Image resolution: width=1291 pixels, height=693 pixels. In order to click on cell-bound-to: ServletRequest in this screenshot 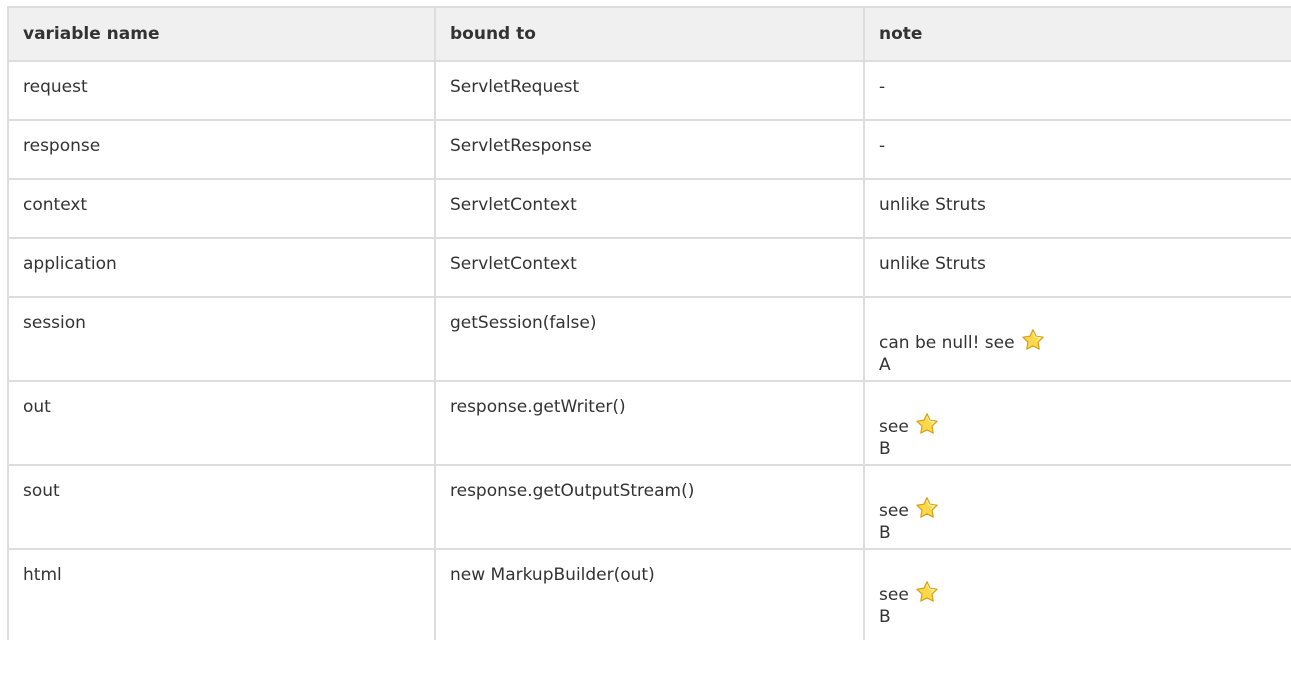, I will do `click(649, 90)`.